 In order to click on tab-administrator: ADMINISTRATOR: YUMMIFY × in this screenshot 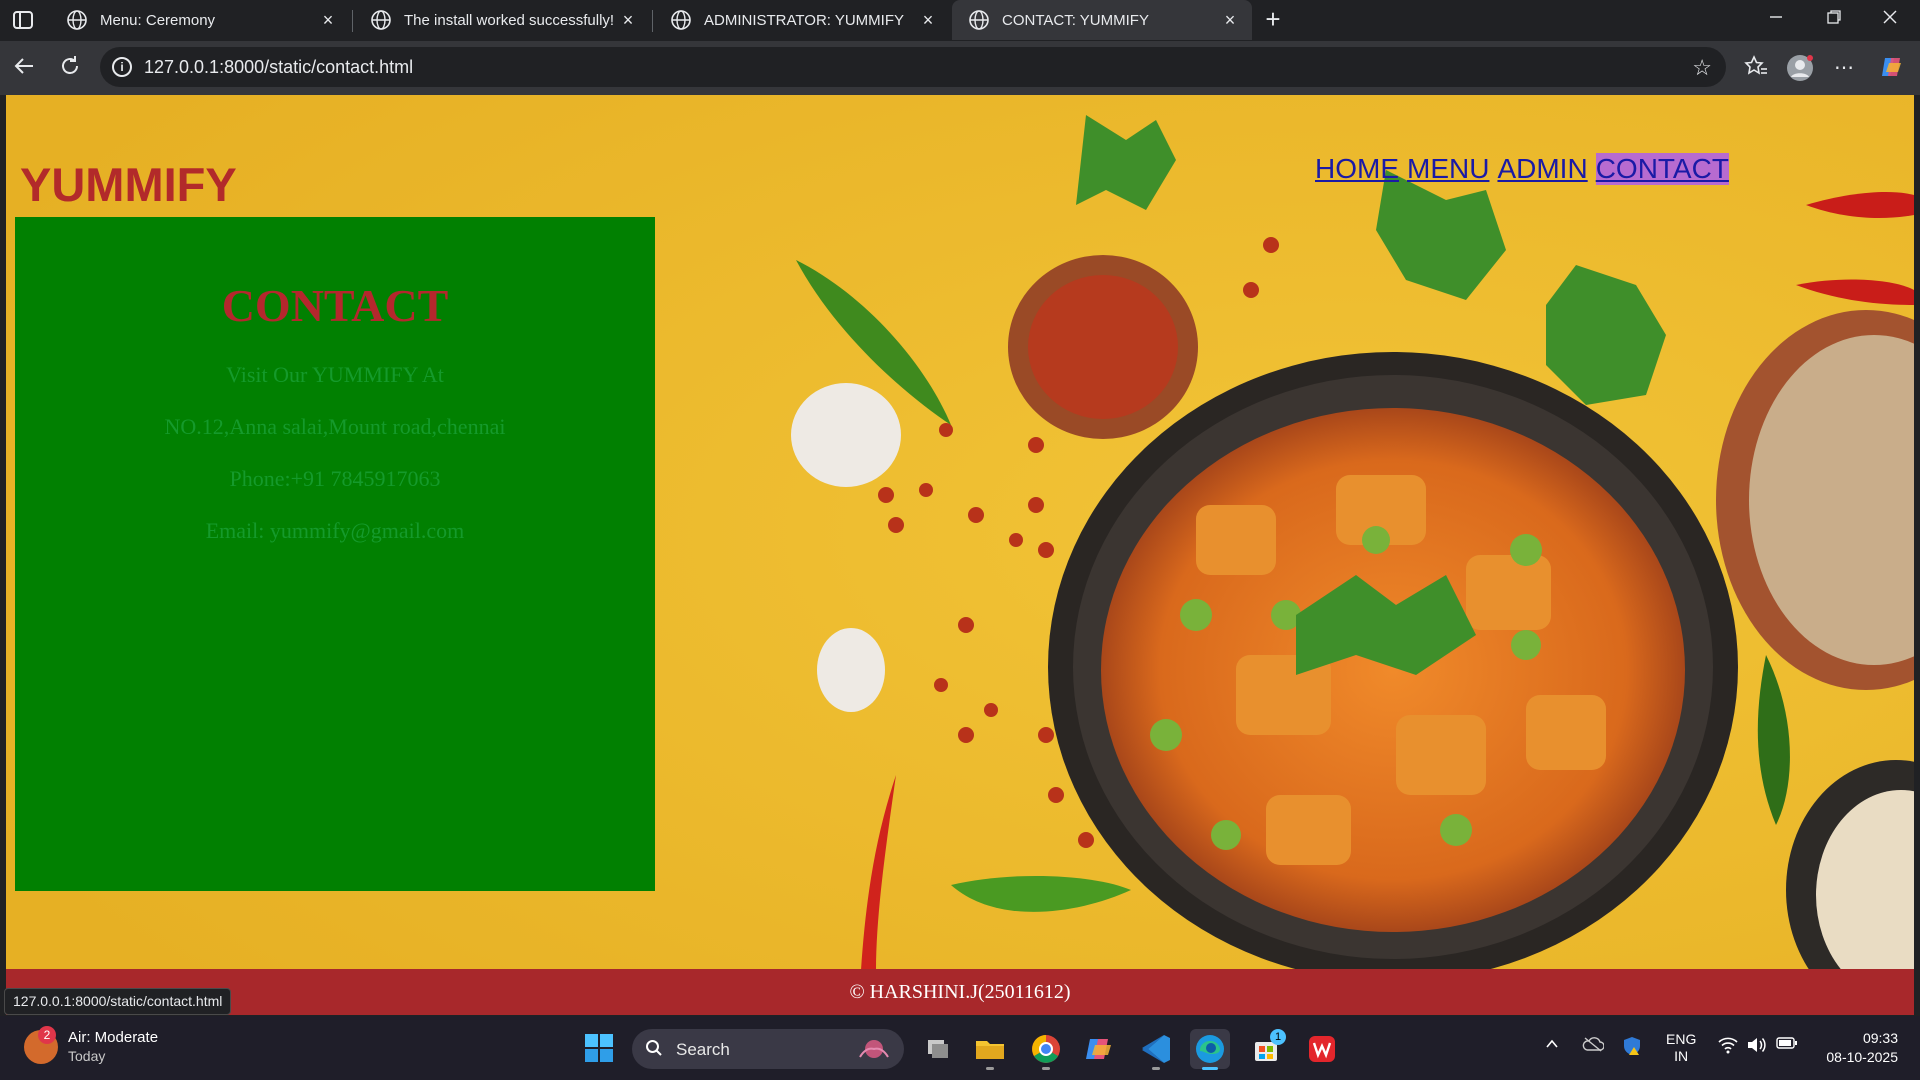, I will do `click(802, 20)`.